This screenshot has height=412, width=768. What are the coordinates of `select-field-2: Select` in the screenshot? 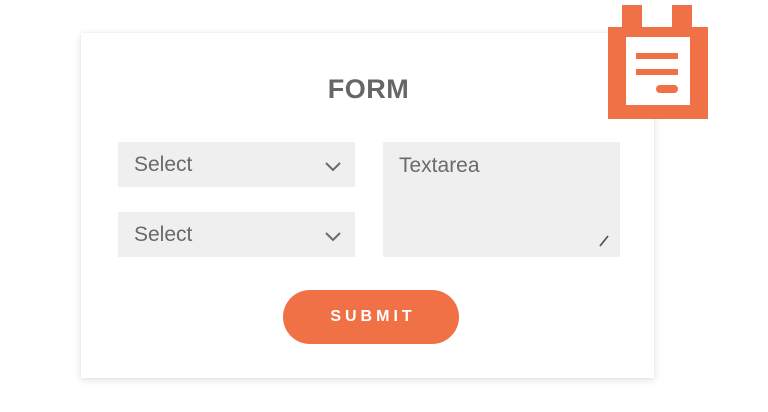 It's located at (236, 234).